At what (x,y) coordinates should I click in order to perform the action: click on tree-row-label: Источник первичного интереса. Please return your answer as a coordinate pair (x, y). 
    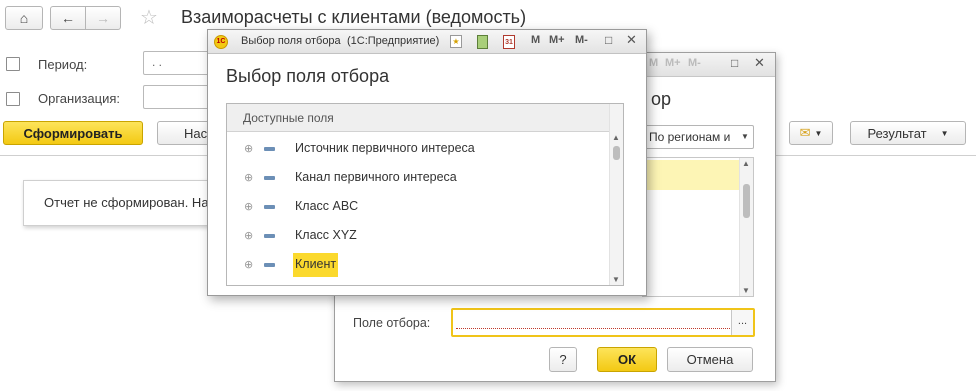
    Looking at the image, I should click on (385, 148).